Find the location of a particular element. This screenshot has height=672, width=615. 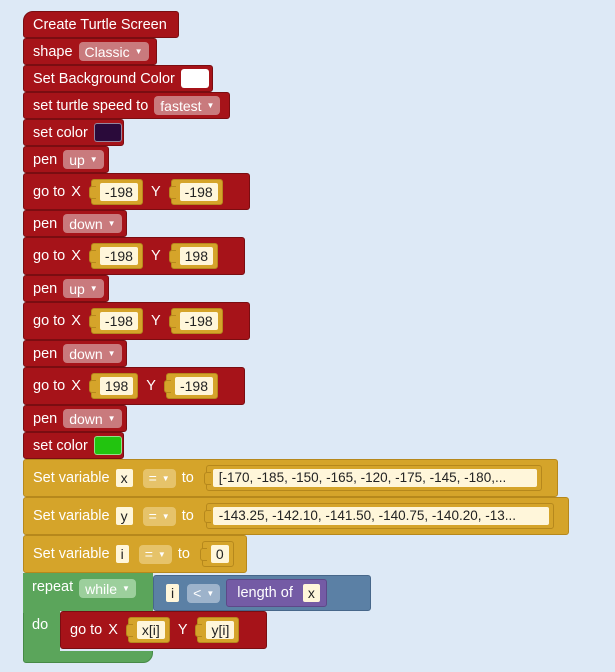

compare-left-variable: i is located at coordinates (173, 593).